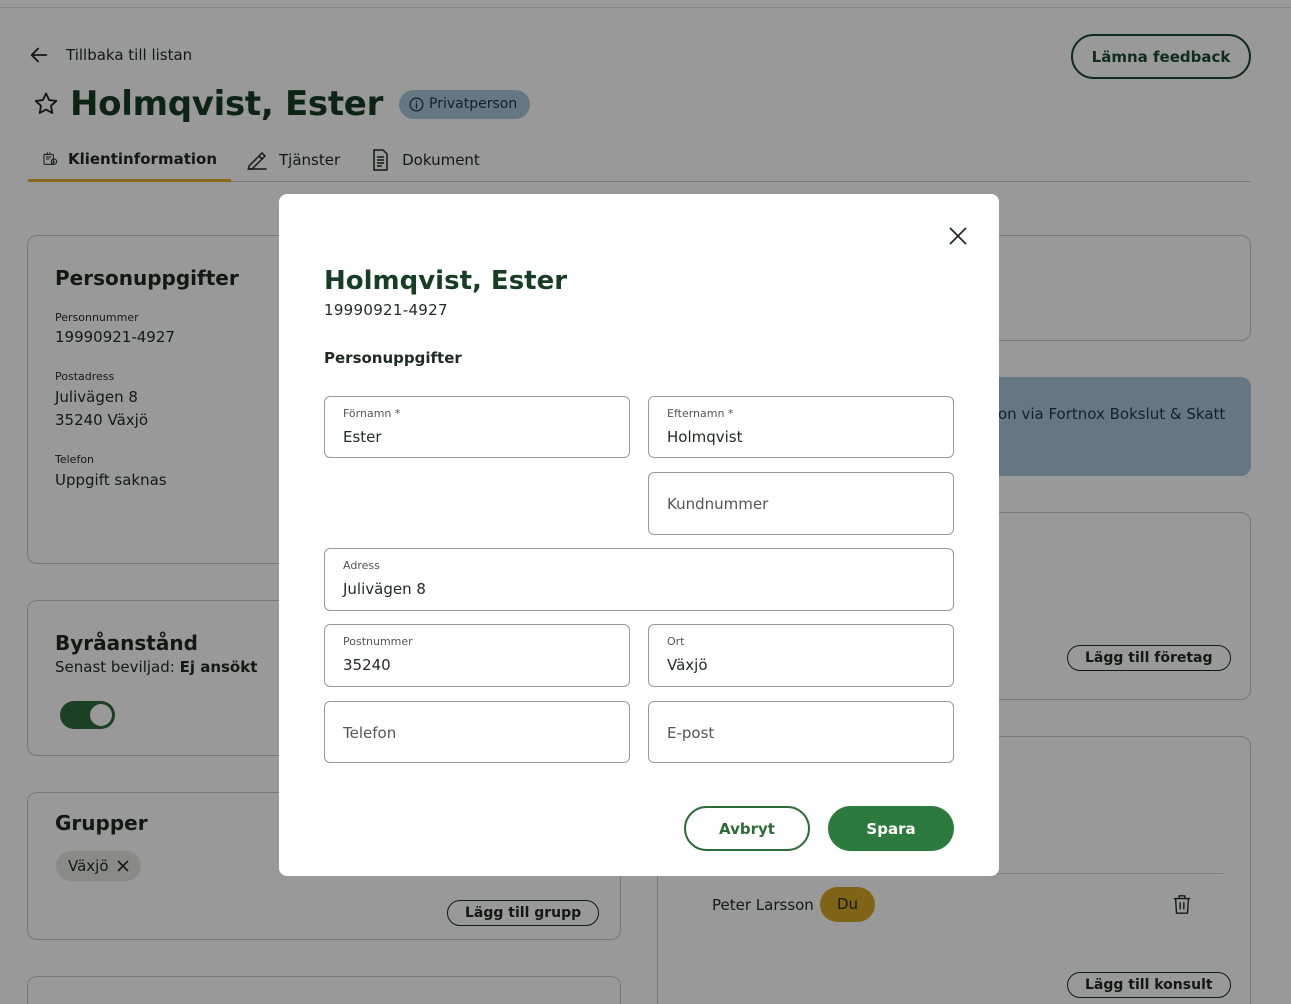 The image size is (1291, 1004). I want to click on field-label: Postnummer, so click(378, 641).